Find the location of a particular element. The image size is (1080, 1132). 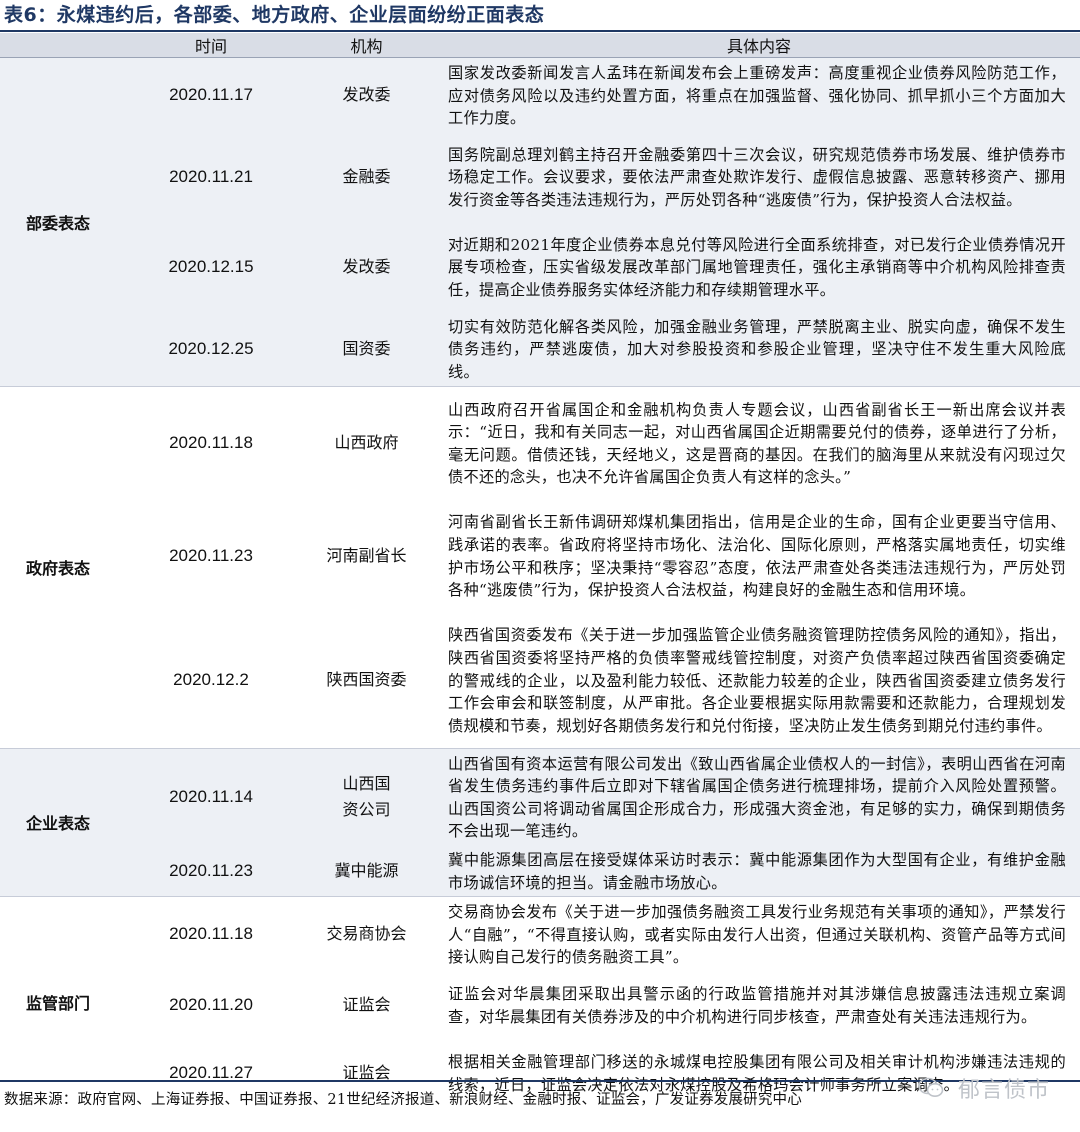

category-cell: 企业表态 is located at coordinates (63, 822).